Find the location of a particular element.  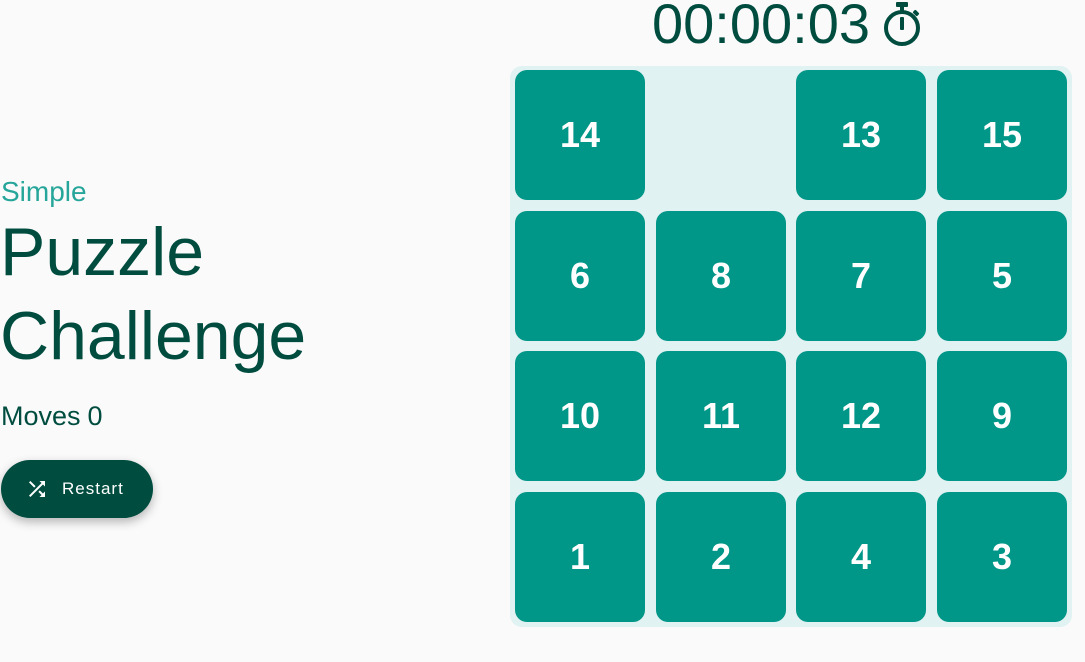

timer-value: 00:00:03 is located at coordinates (761, 27).